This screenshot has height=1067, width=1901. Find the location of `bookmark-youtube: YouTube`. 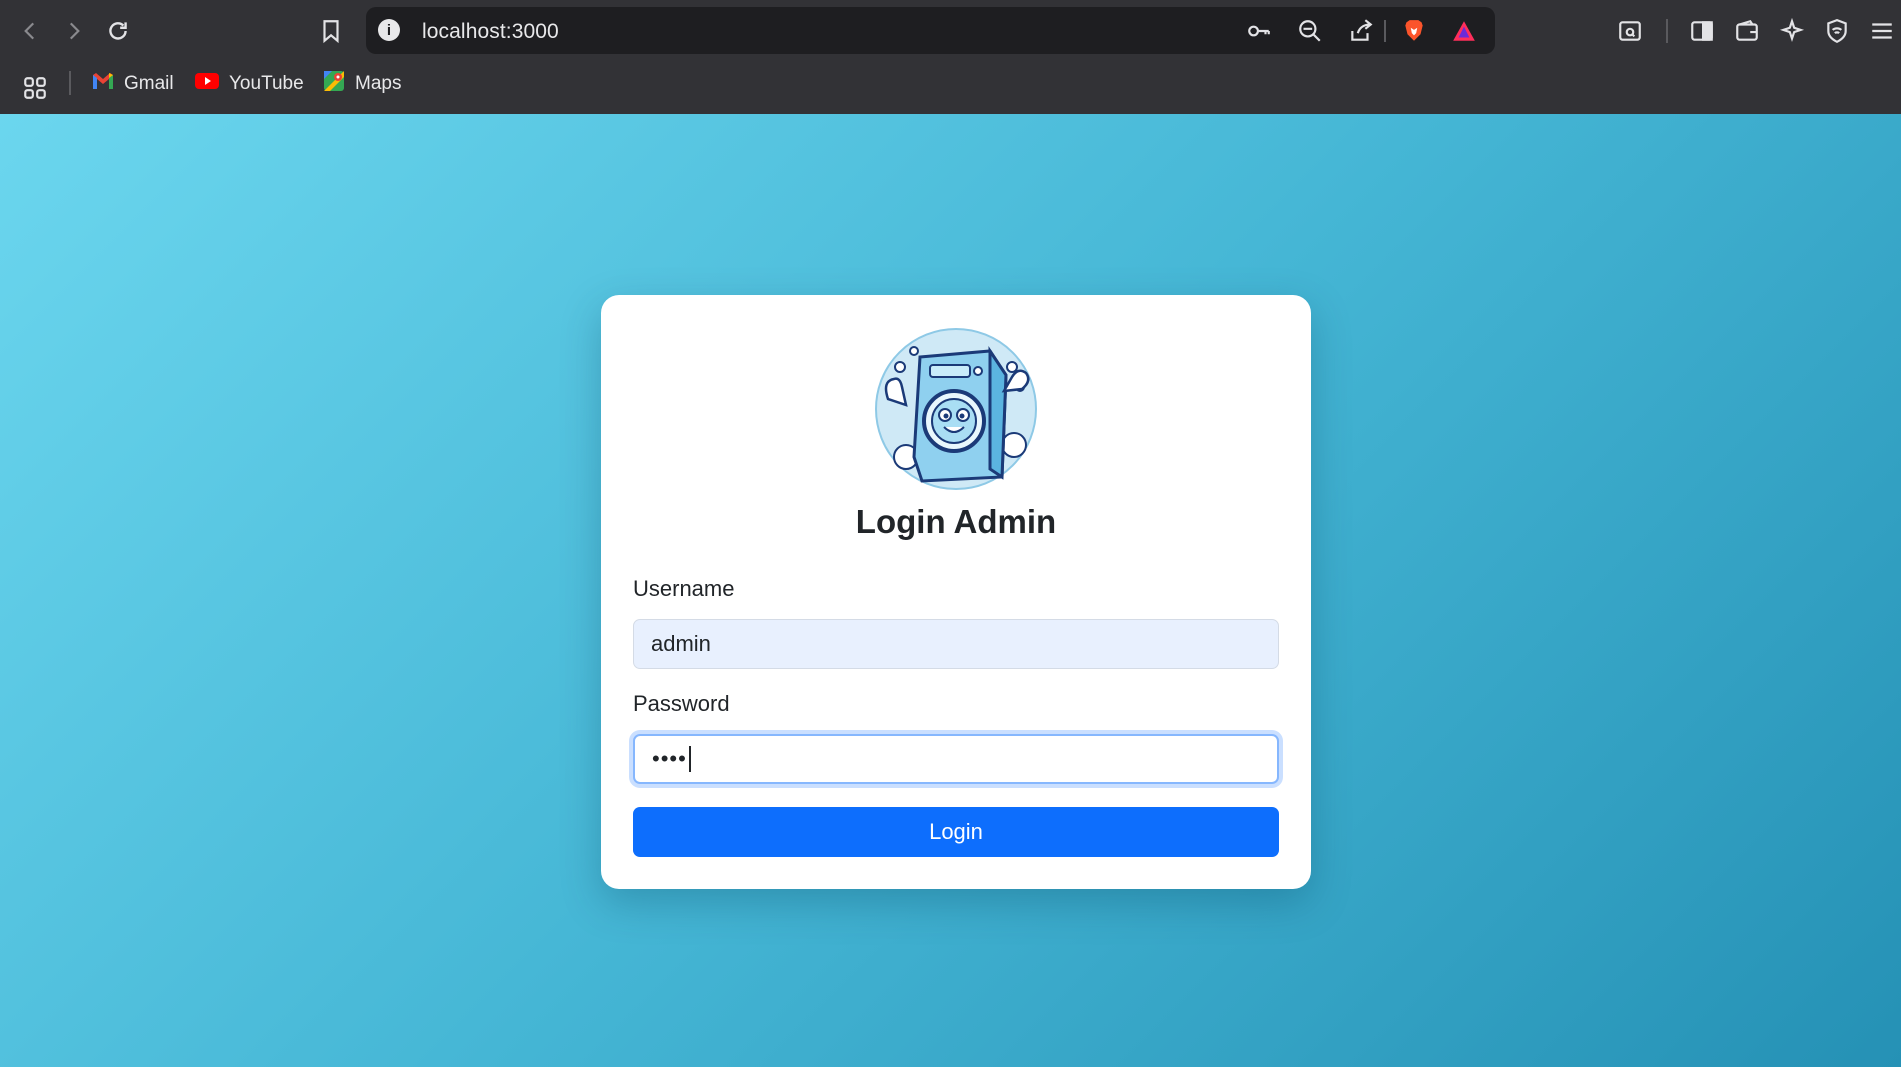

bookmark-youtube: YouTube is located at coordinates (249, 84).